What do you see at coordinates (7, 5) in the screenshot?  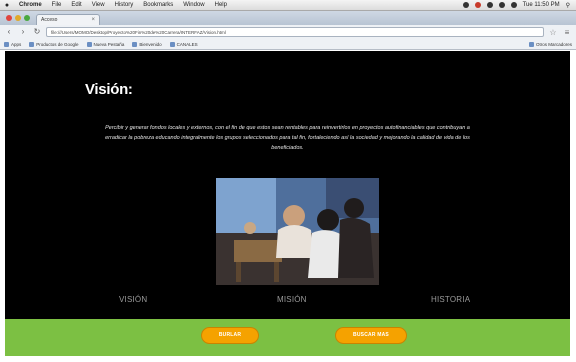 I see `apple-icon: ●` at bounding box center [7, 5].